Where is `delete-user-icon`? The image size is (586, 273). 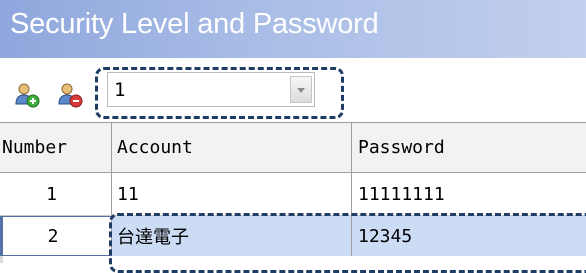
delete-user-icon is located at coordinates (70, 95).